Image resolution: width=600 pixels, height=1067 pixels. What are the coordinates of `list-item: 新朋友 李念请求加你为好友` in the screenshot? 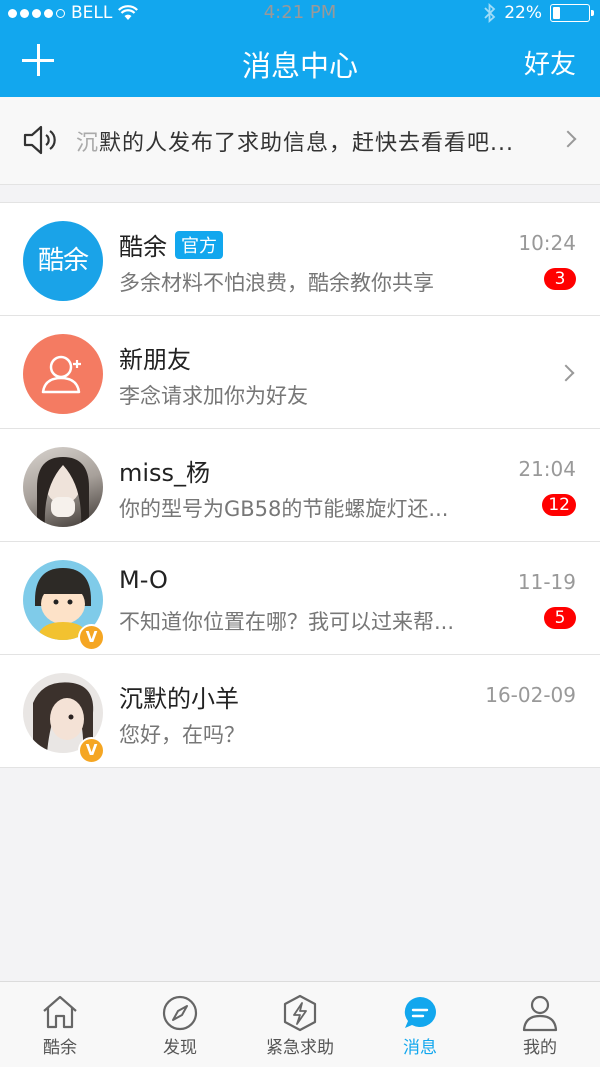 It's located at (300, 372).